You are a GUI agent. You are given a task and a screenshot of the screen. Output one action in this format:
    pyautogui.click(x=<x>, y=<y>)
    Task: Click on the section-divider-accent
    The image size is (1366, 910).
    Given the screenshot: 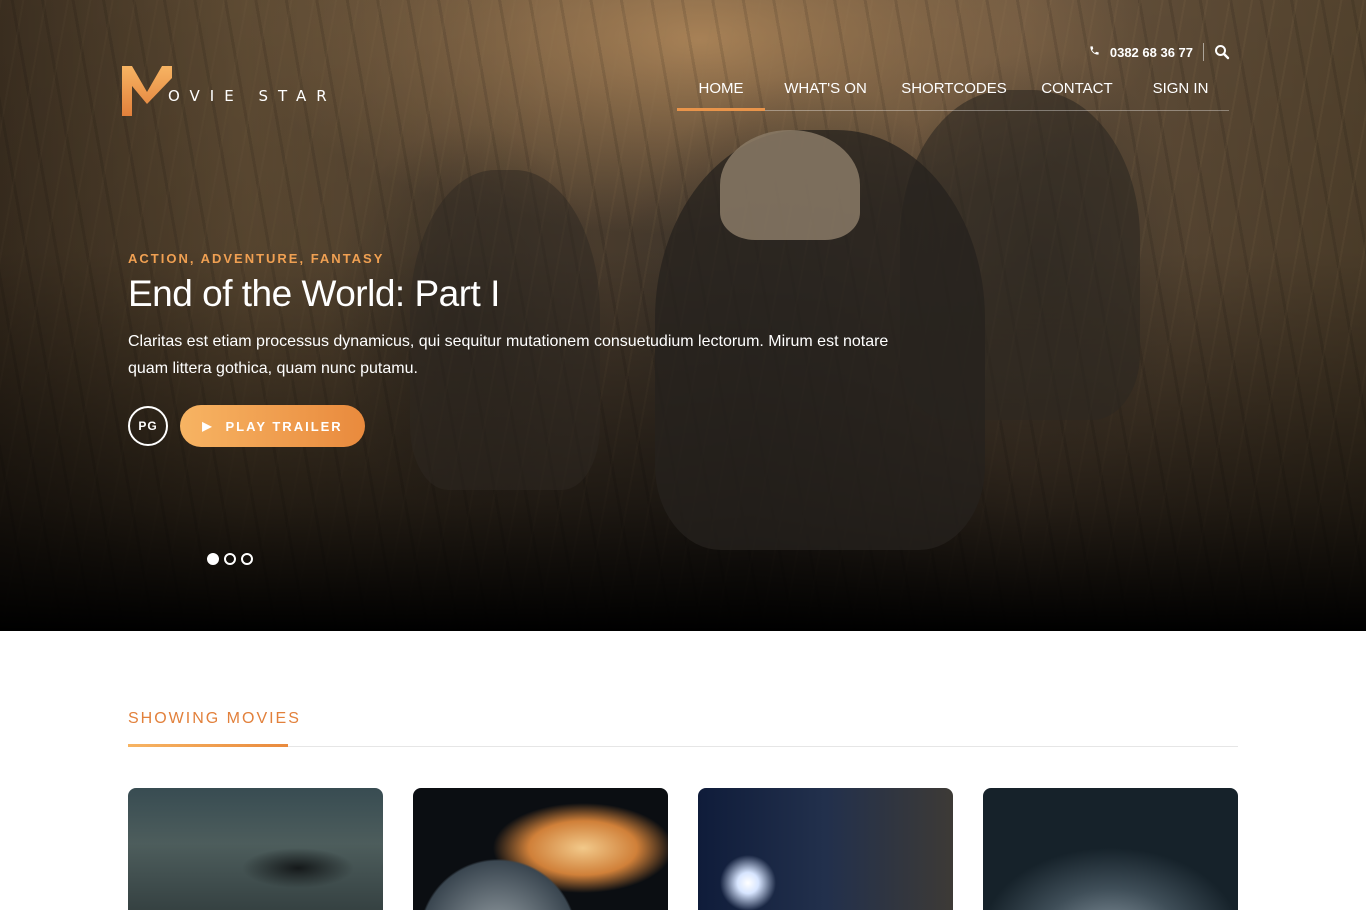 What is the action you would take?
    pyautogui.click(x=208, y=745)
    